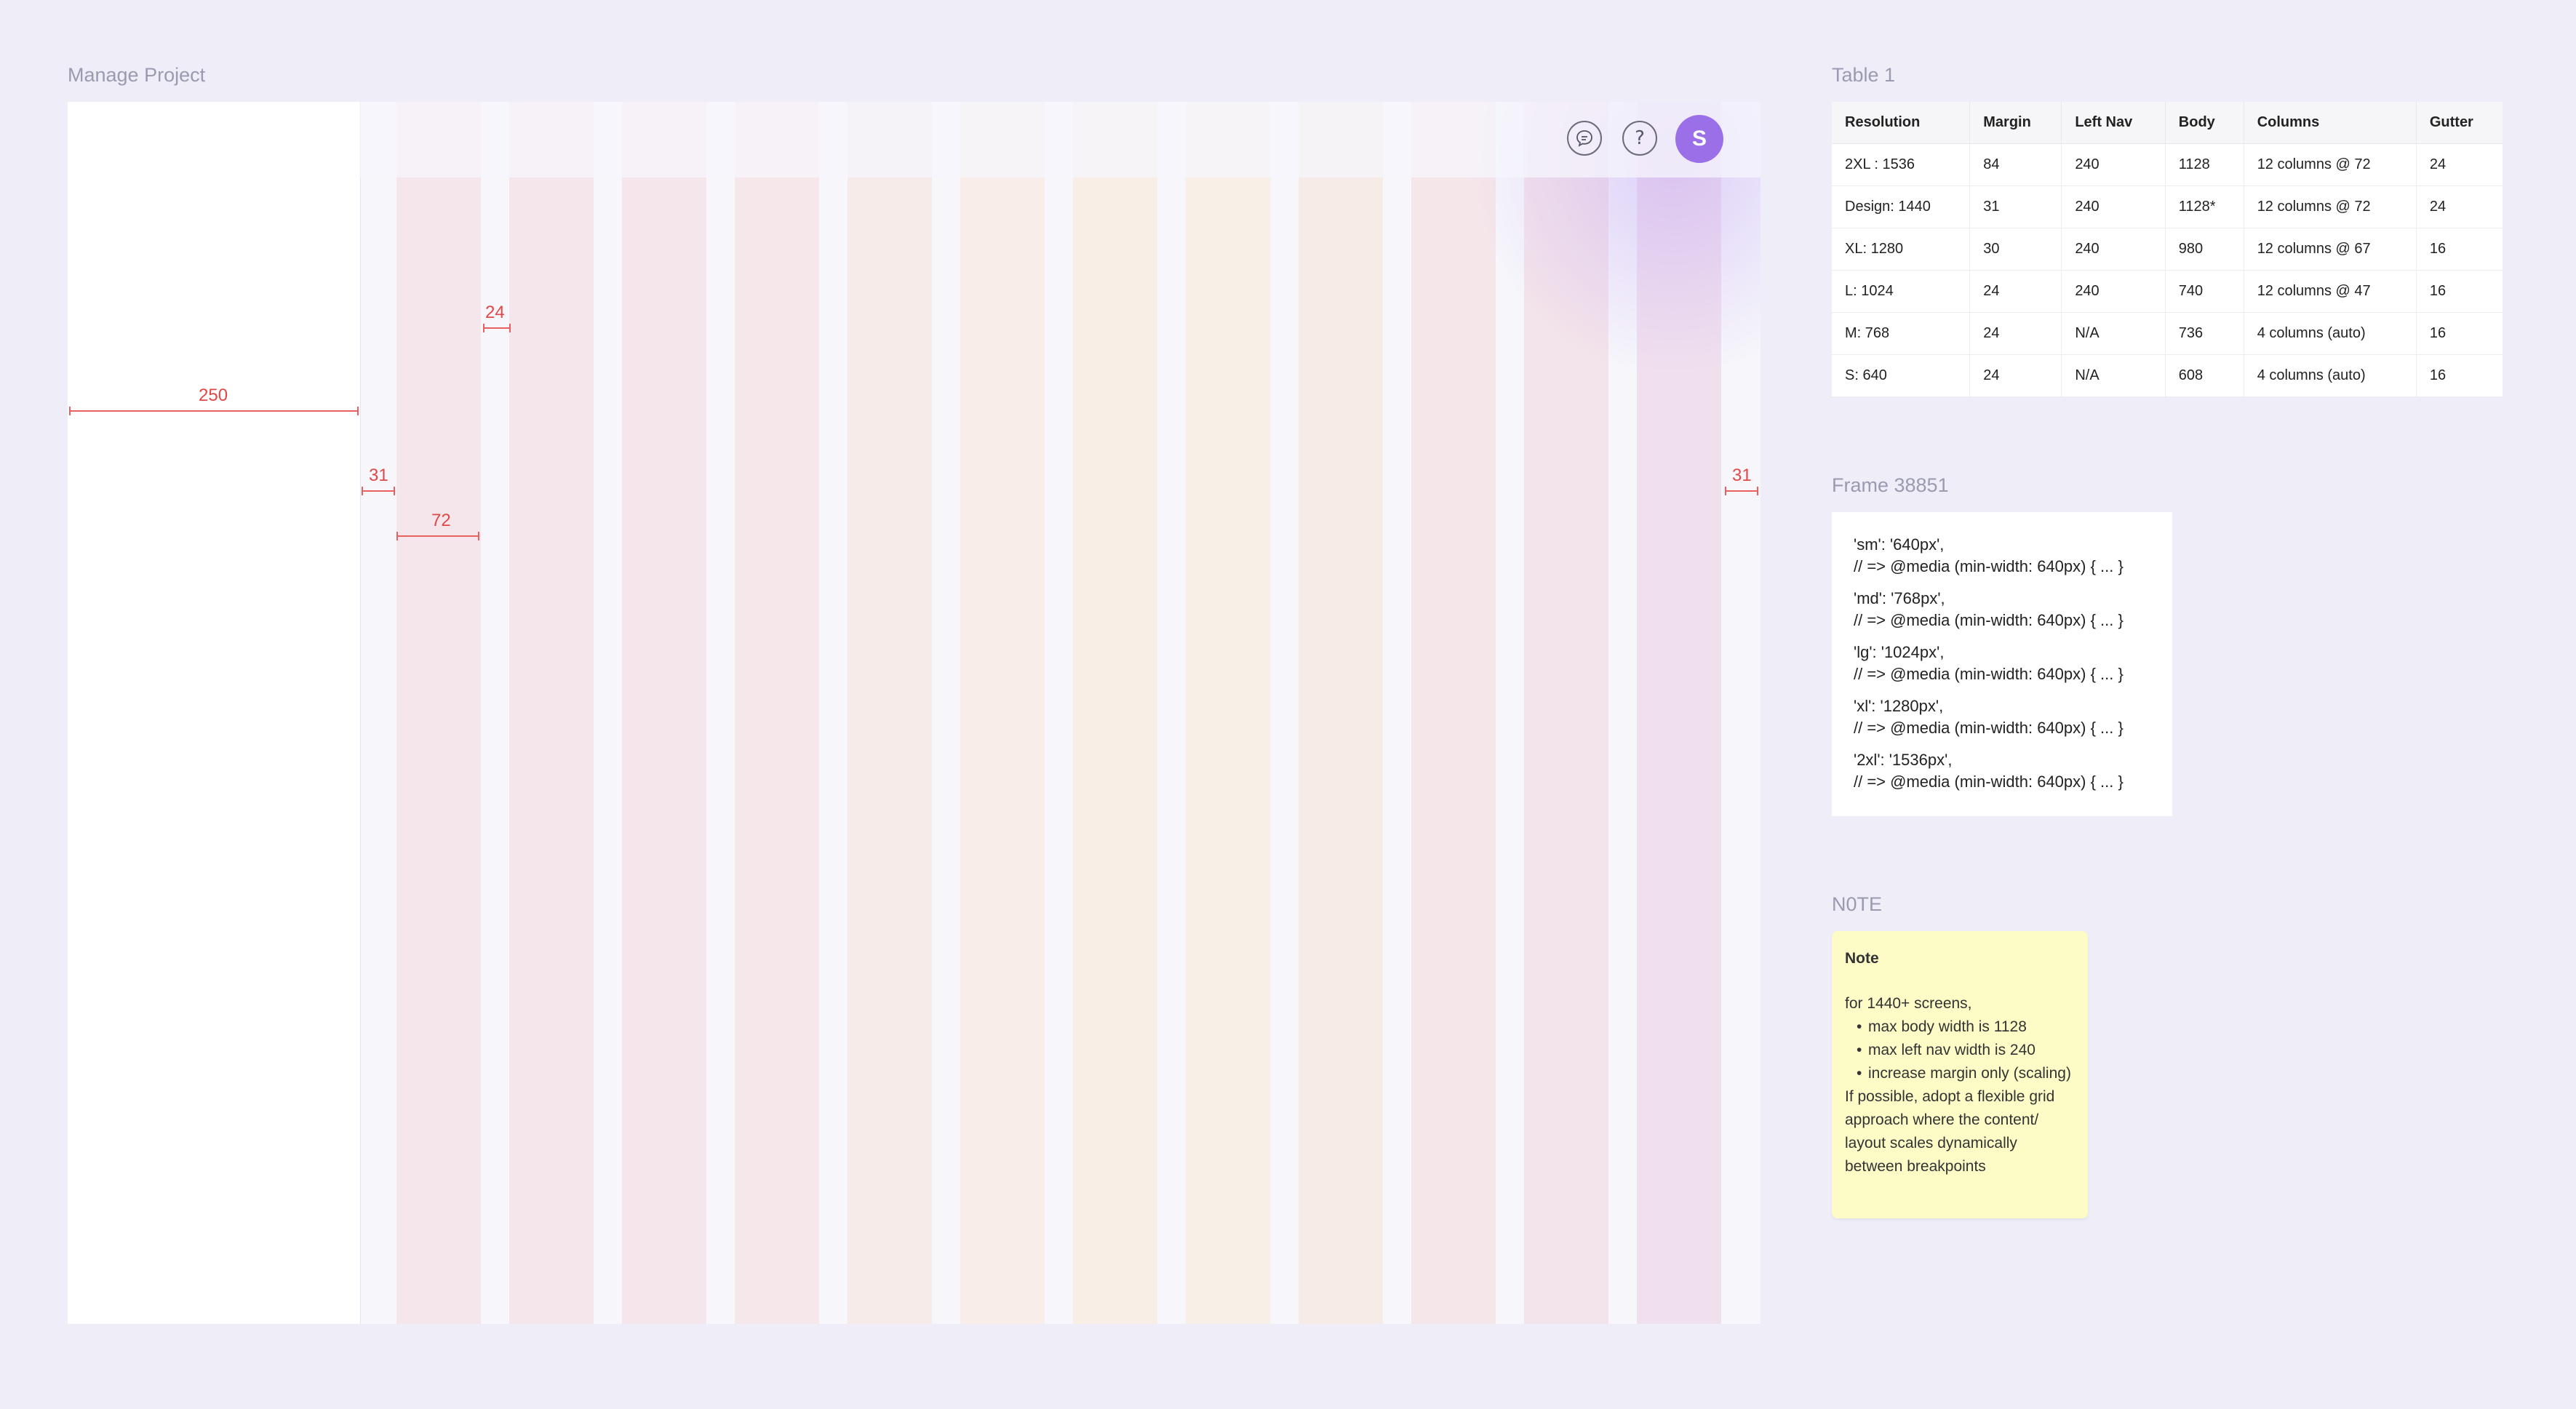 This screenshot has width=2576, height=1409. What do you see at coordinates (1864, 75) in the screenshot?
I see `frame-label-table: Table 1` at bounding box center [1864, 75].